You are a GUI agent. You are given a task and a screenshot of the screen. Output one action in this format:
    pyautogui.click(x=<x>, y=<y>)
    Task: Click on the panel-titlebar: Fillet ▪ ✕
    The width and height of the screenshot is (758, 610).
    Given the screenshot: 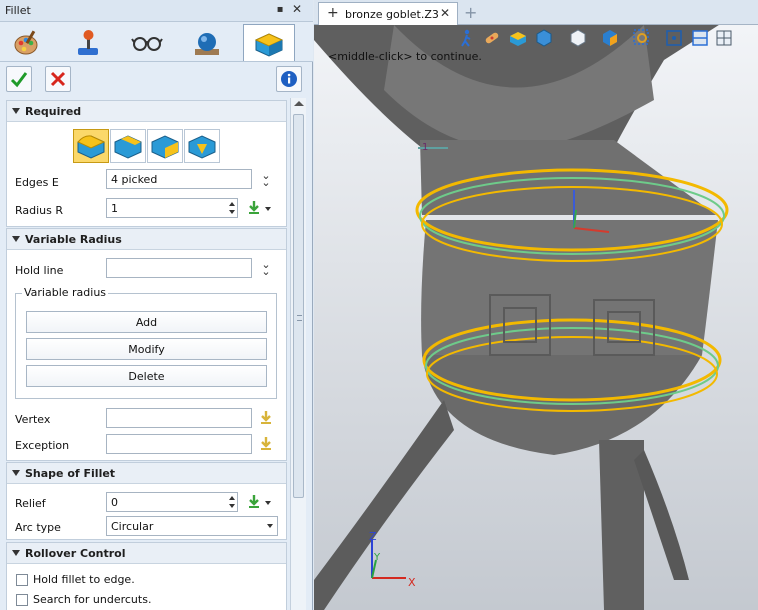 What is the action you would take?
    pyautogui.click(x=156, y=11)
    